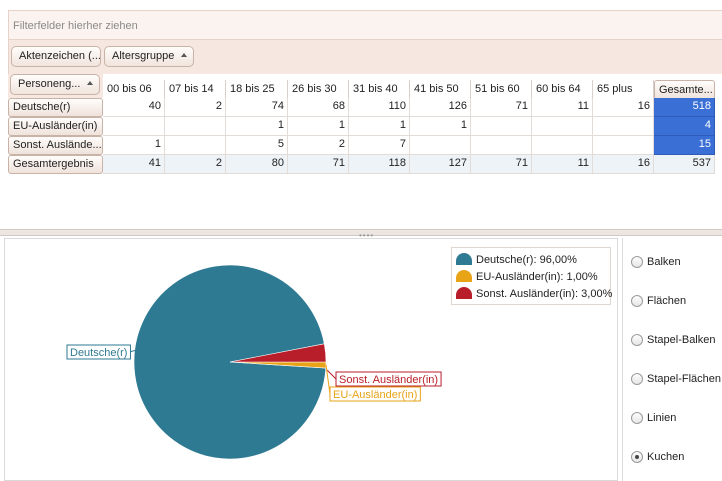 The height and width of the screenshot is (481, 722). I want to click on data-label-text: EU-Ausländer(in), so click(375, 395).